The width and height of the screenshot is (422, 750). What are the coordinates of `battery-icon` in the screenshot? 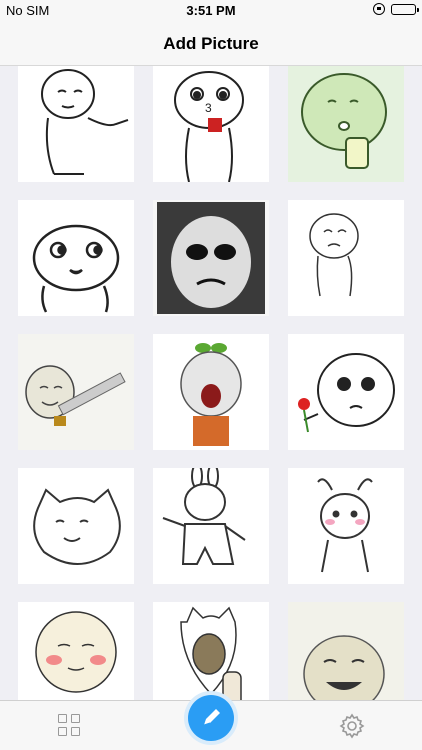 It's located at (405, 9).